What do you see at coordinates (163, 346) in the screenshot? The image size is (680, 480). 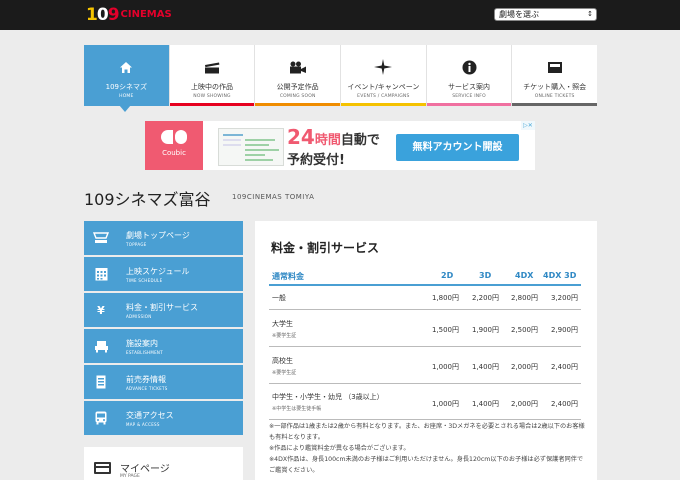 I see `sidebar-item-establishment: 施設案内 ESTABLISHMENT` at bounding box center [163, 346].